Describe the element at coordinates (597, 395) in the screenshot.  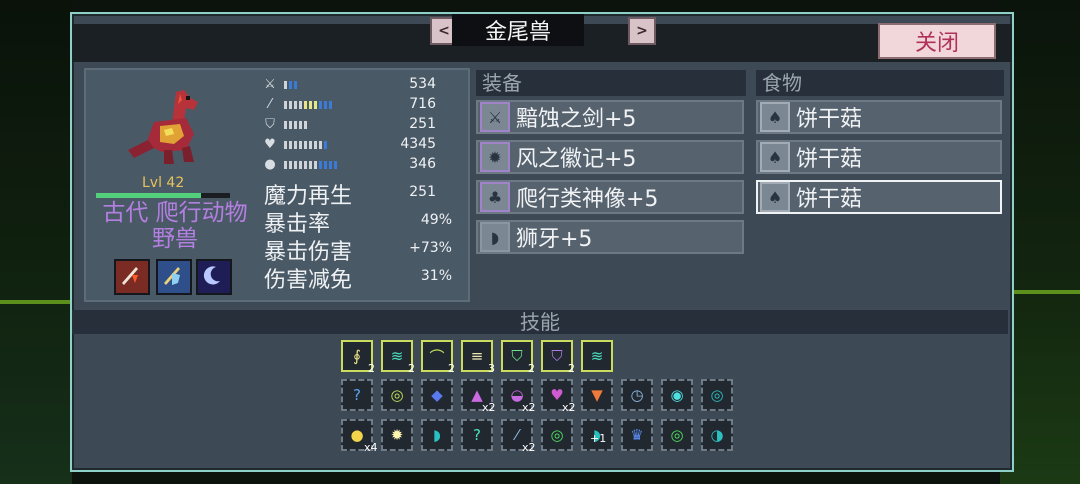
I see `skill-fire-down-icon: ▼` at that location.